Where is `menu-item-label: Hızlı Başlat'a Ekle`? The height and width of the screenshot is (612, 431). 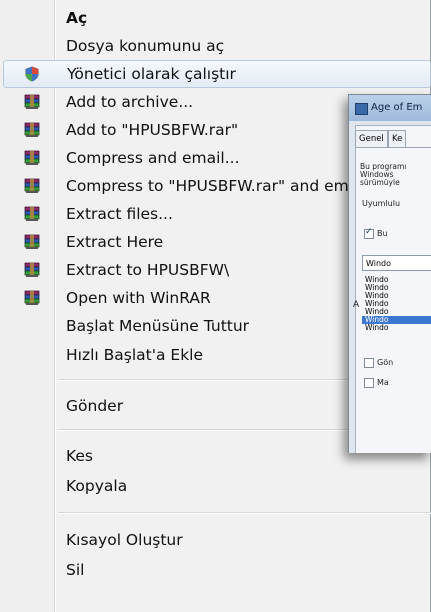
menu-item-label: Hızlı Başlat'a Ekle is located at coordinates (135, 355).